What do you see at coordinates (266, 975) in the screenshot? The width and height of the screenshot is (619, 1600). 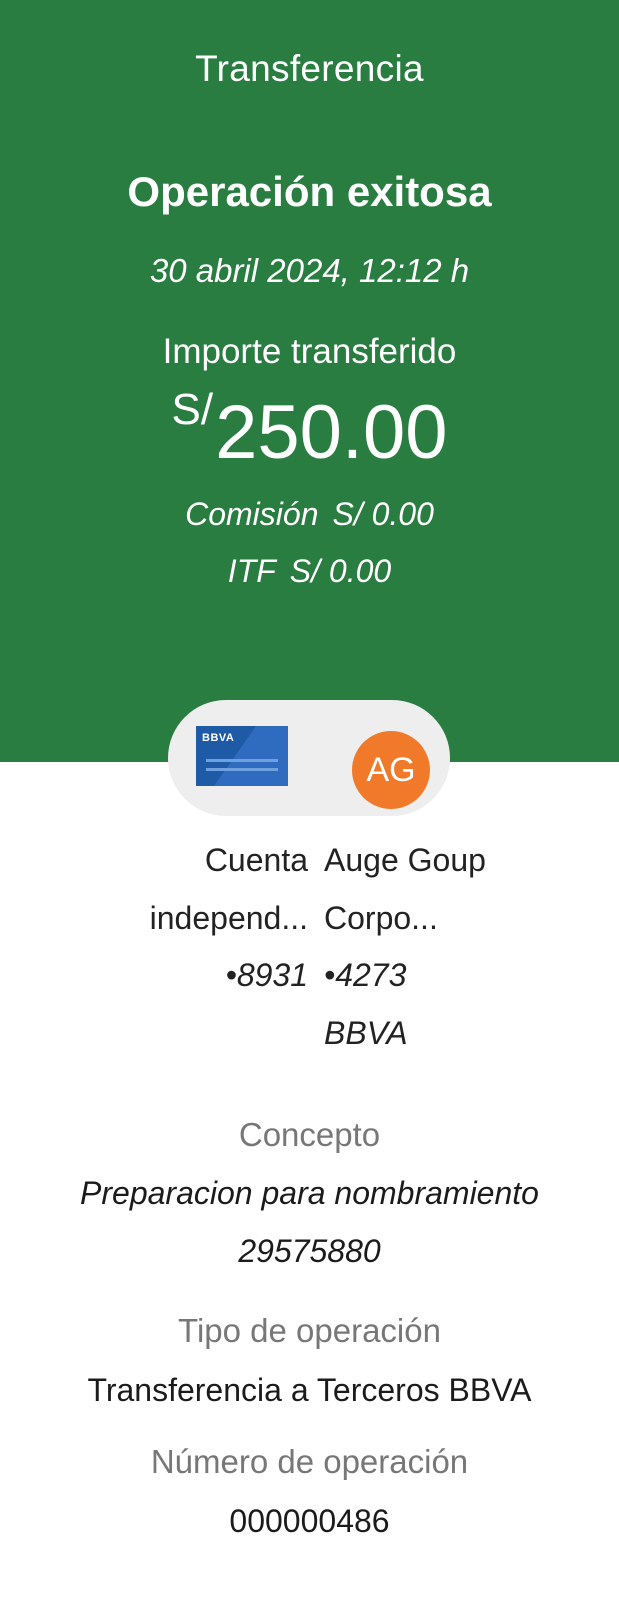 I see `source-account-number: •8931` at bounding box center [266, 975].